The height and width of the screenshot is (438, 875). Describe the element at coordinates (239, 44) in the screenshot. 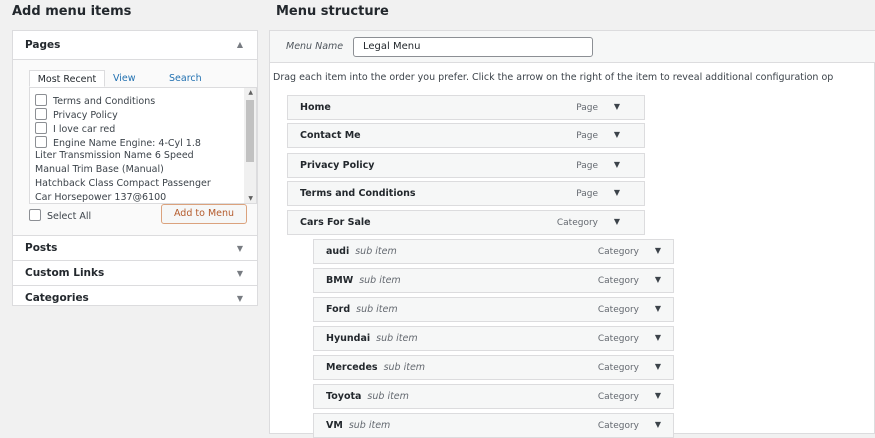

I see `caret-up-icon: ▲` at that location.